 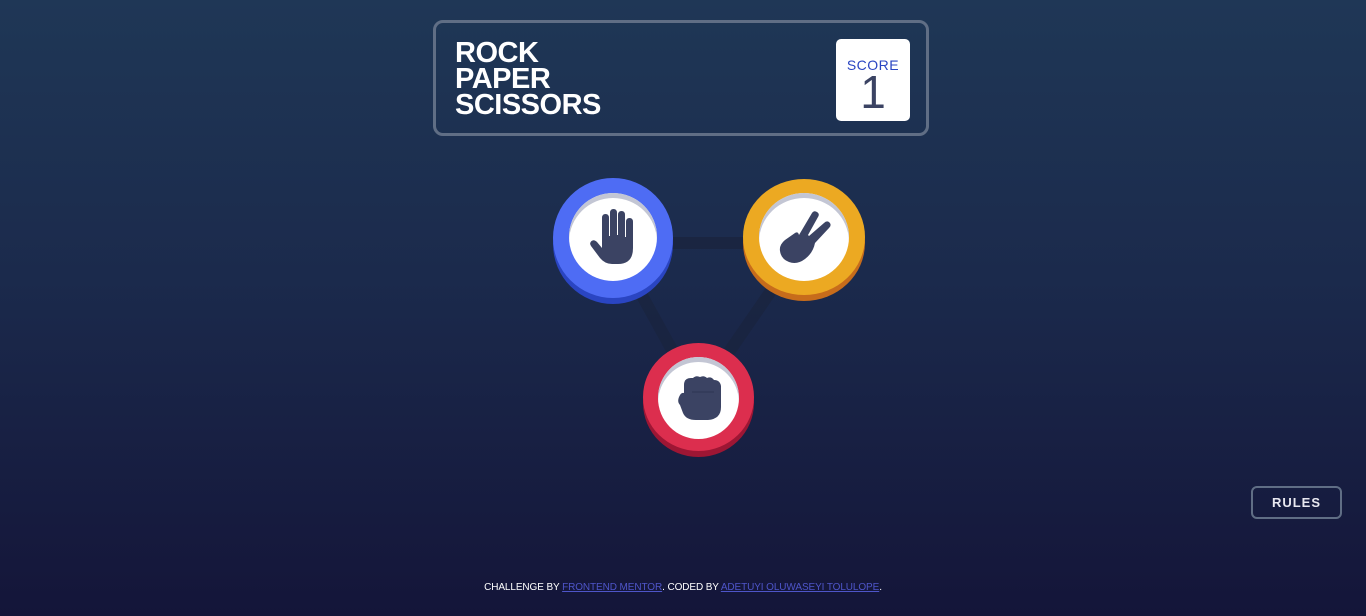 I want to click on rock-fist-icon, so click(x=699, y=398).